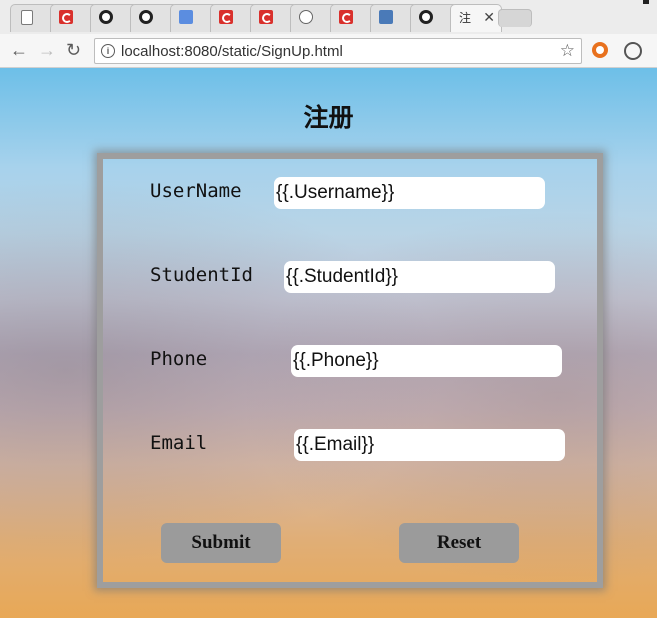 The width and height of the screenshot is (657, 618). Describe the element at coordinates (419, 277) in the screenshot. I see `studentid-input: {{.StudentId}}` at that location.